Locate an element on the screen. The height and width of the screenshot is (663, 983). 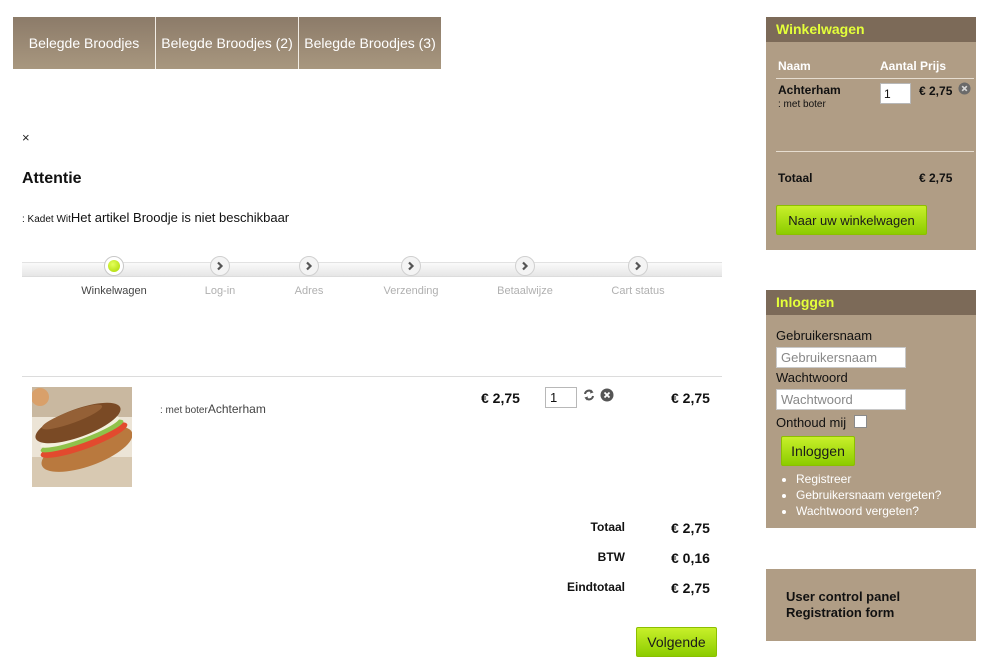
forgot-password-link: Wachtwoord vergeten? is located at coordinates (868, 511).